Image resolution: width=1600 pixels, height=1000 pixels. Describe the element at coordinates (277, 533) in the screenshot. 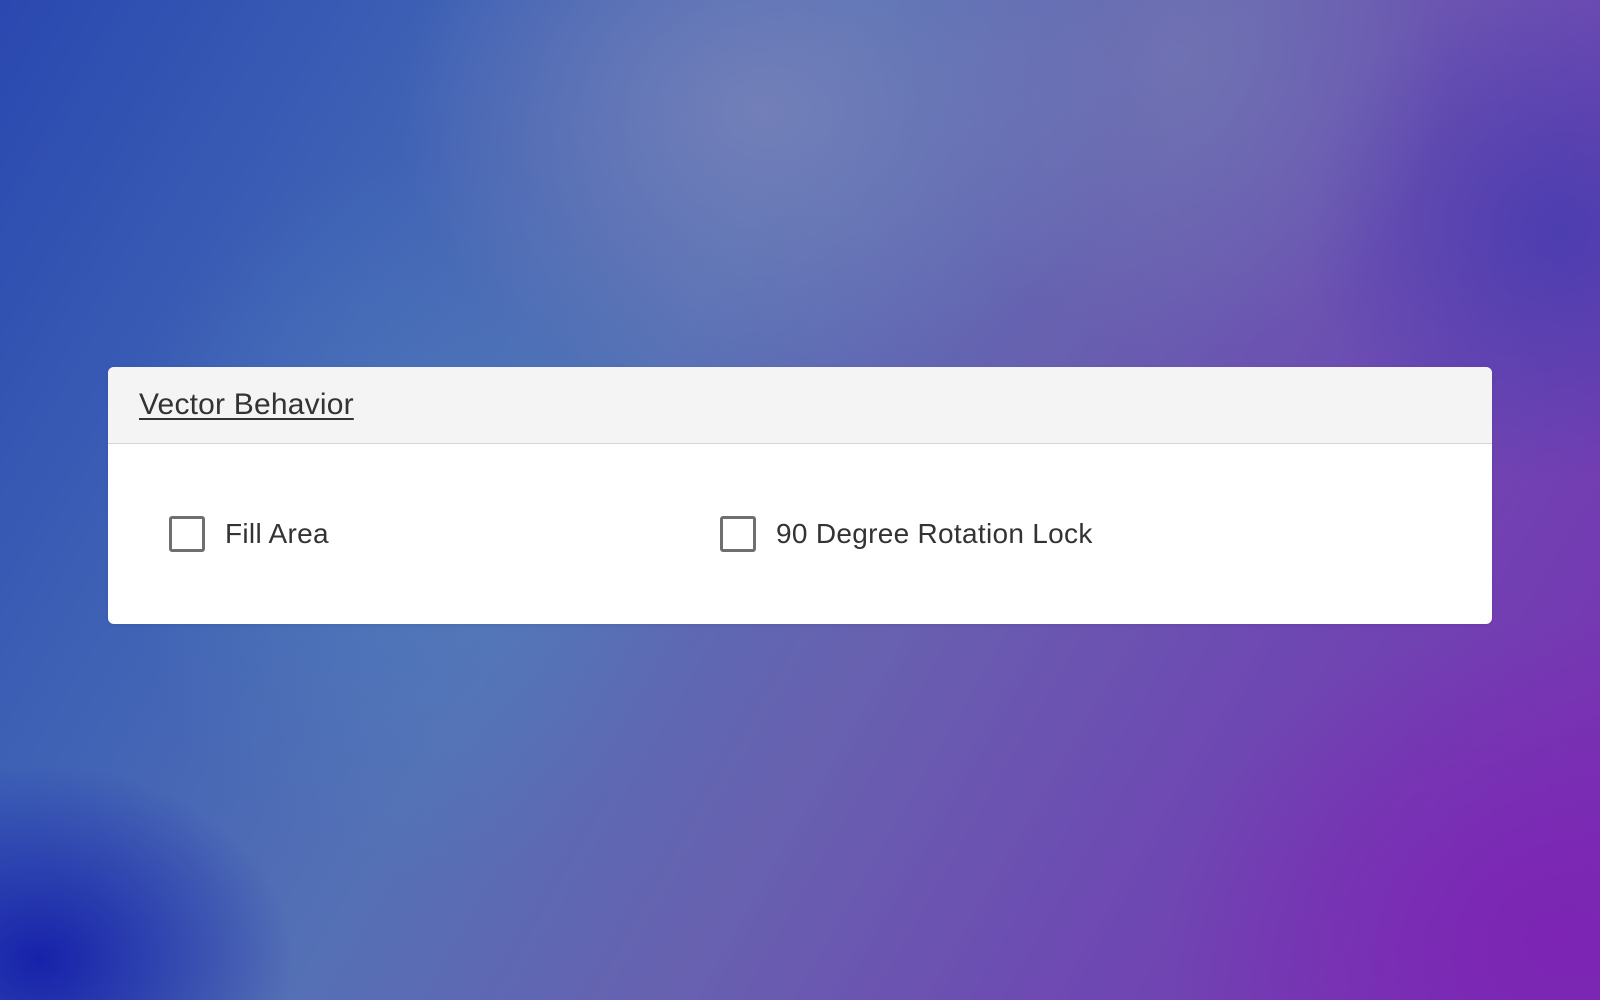

I see `fill-area-label: Fill Area` at that location.